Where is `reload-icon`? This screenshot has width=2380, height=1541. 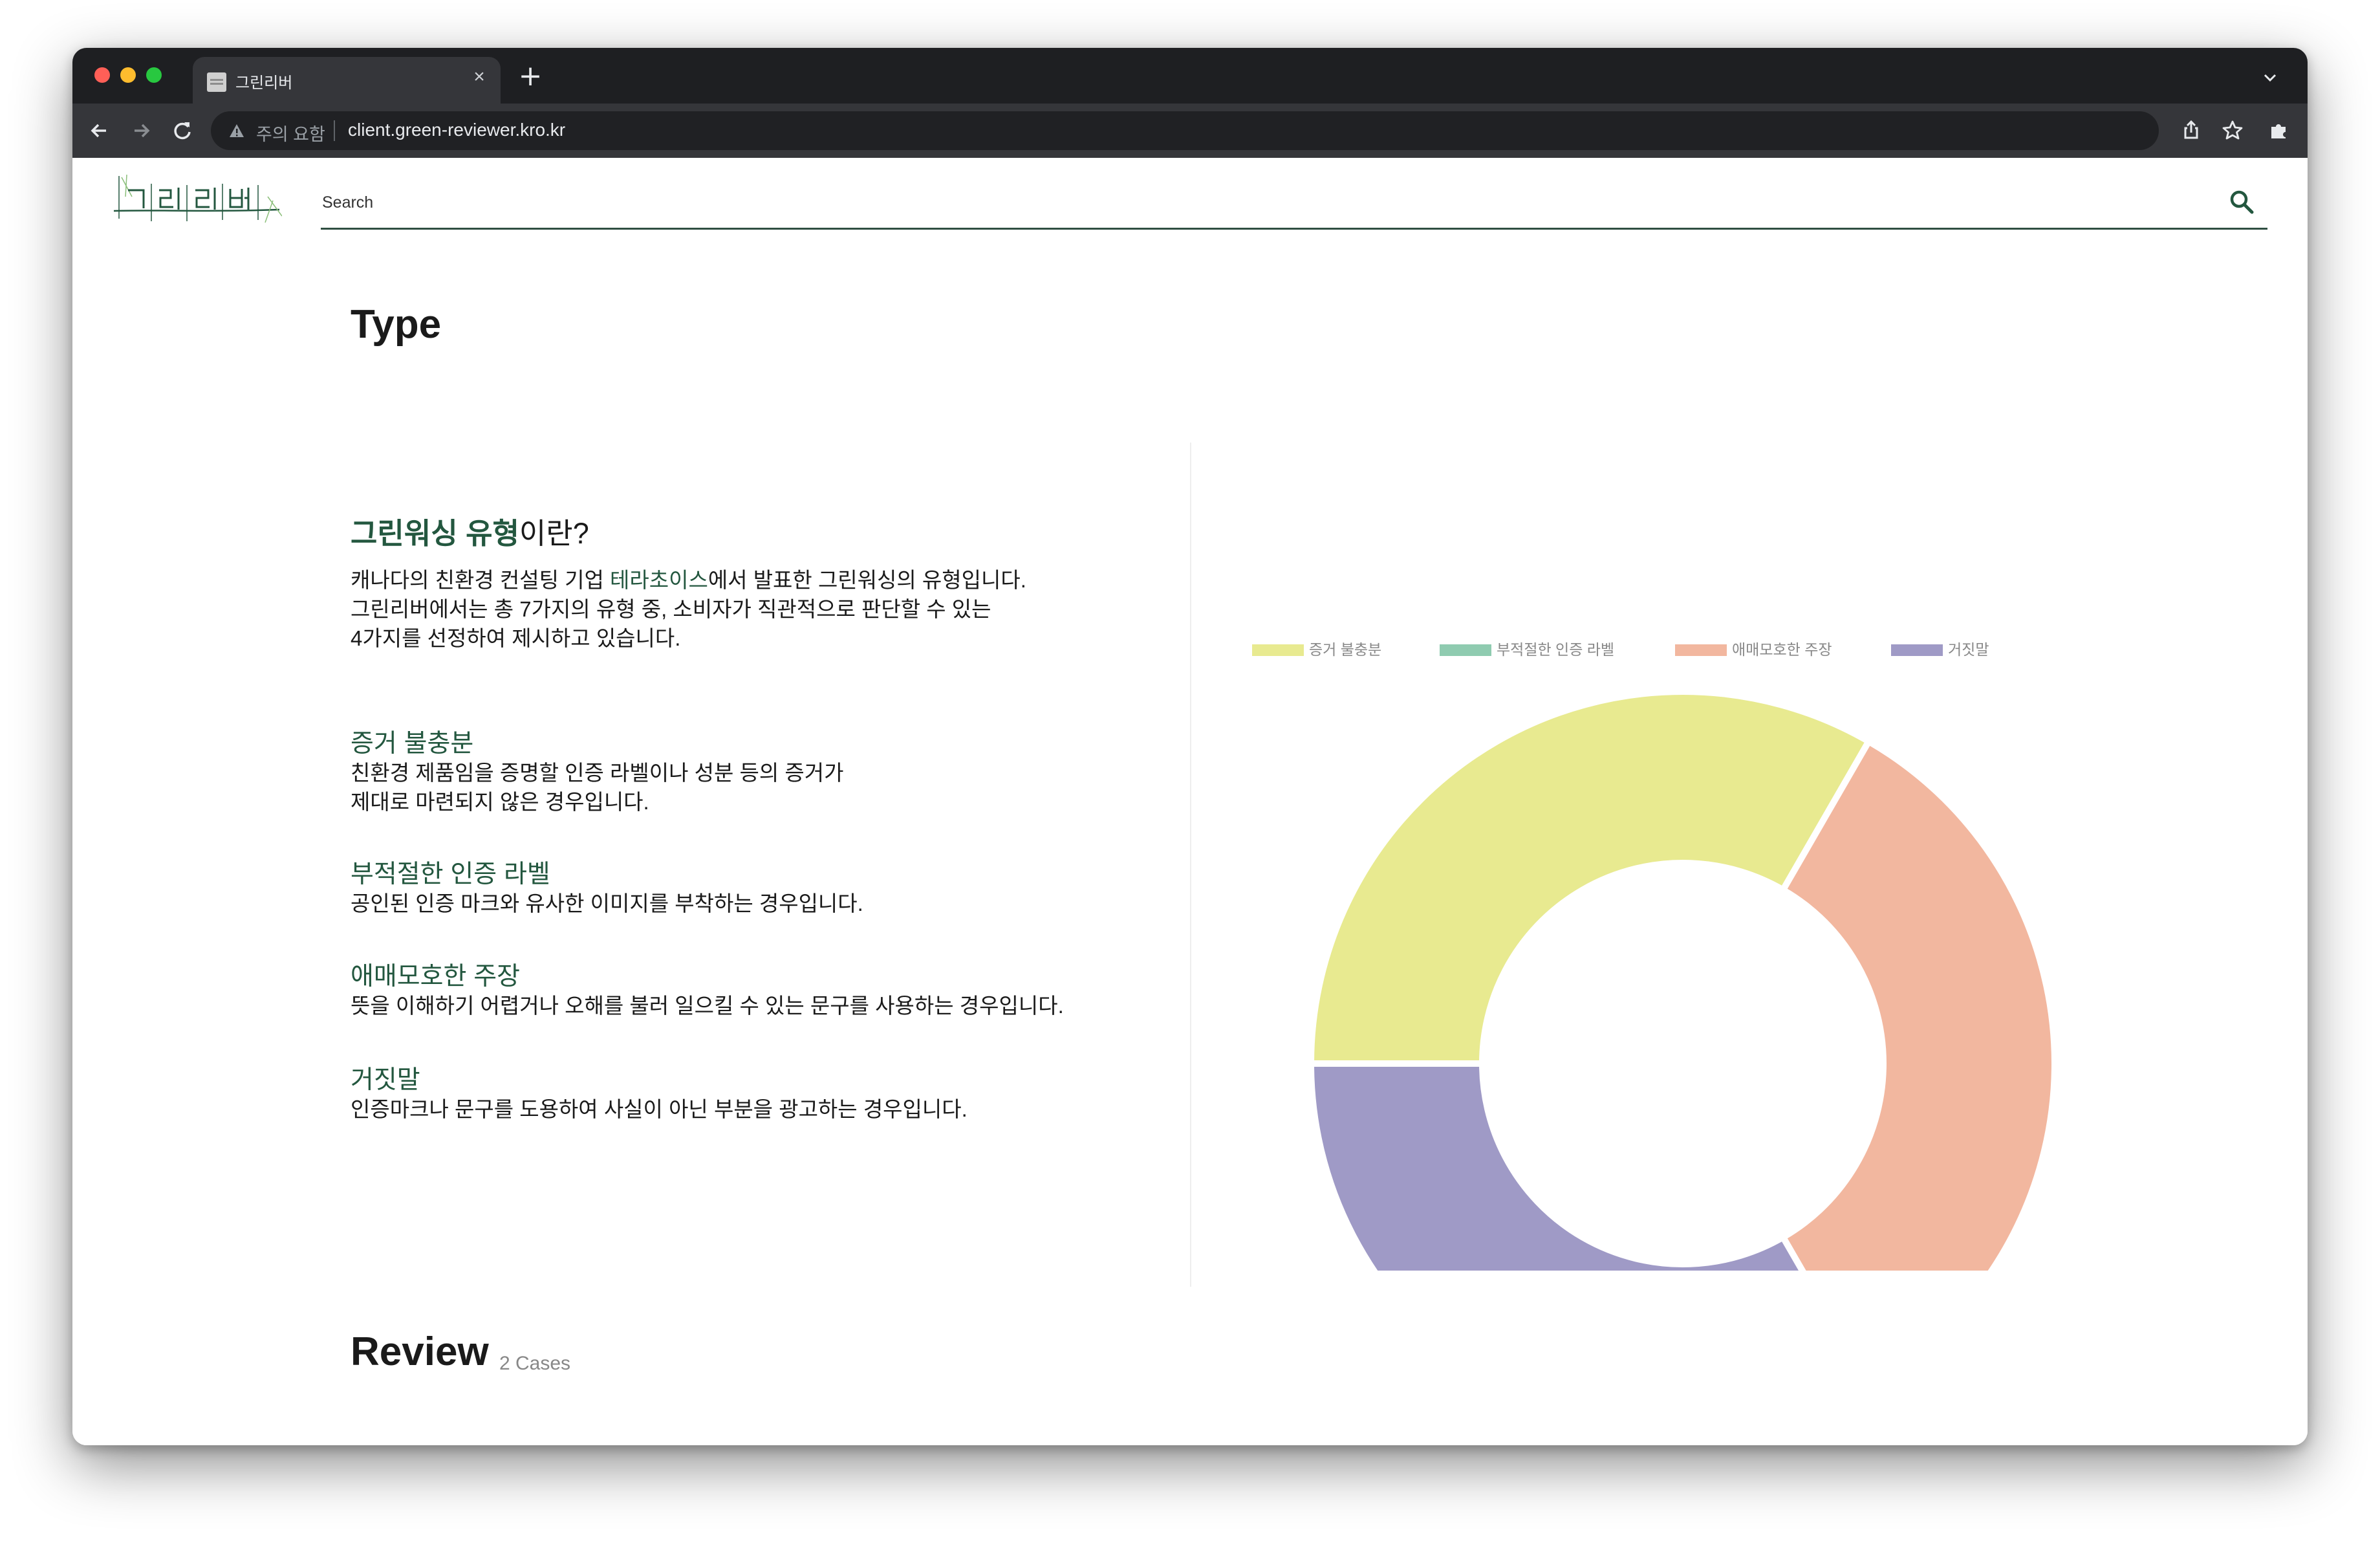
reload-icon is located at coordinates (183, 130).